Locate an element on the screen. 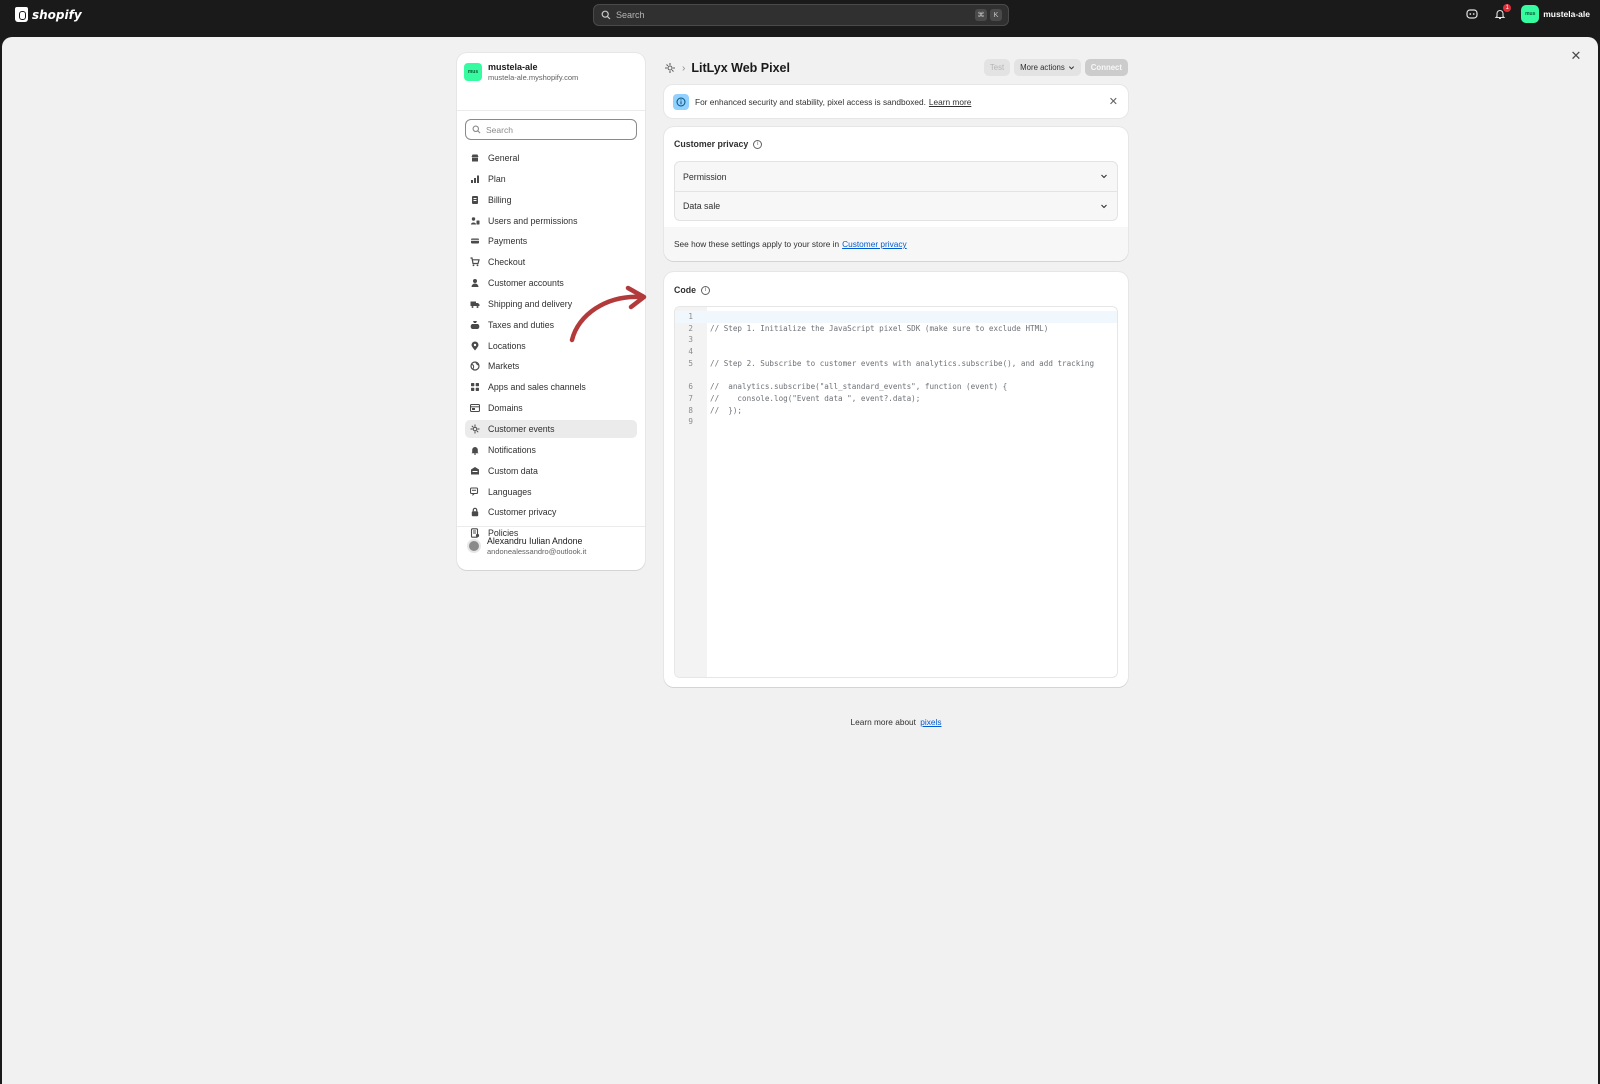 This screenshot has height=1084, width=1600. sidebar-item-general: General is located at coordinates (551, 158).